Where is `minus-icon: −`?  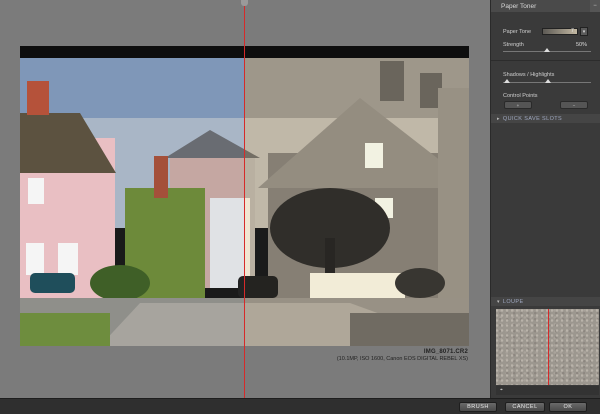
minus-icon: − is located at coordinates (595, 6).